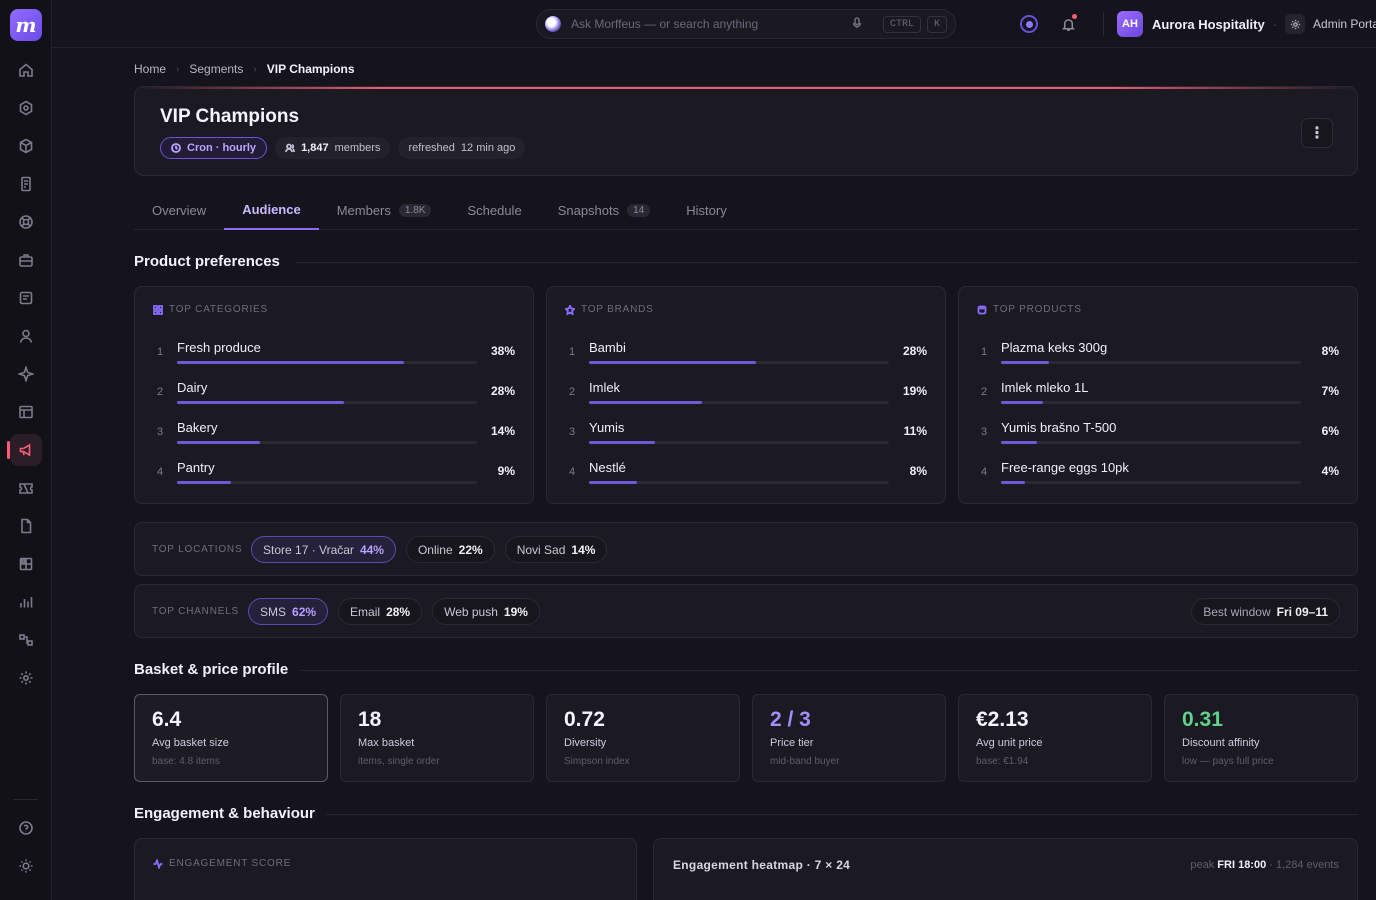  Describe the element at coordinates (1037, 309) in the screenshot. I see `card-heading-label: TOP PRODUCTS` at that location.